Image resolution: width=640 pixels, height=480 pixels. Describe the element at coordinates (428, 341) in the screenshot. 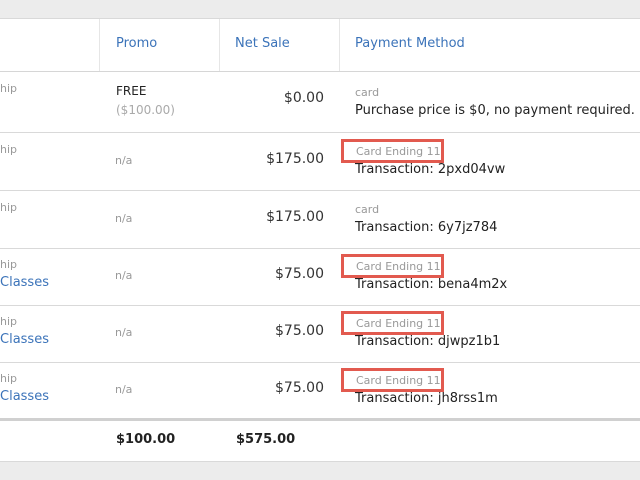

I see `transaction-id: Transaction: djwpz1b1` at that location.